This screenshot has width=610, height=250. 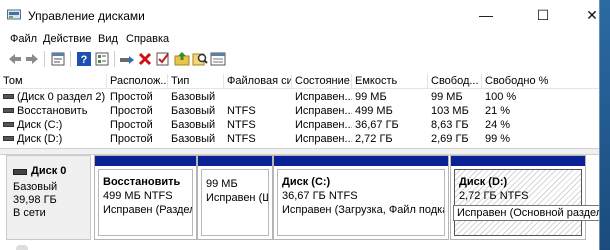 I want to click on forward-icon, so click(x=32, y=59).